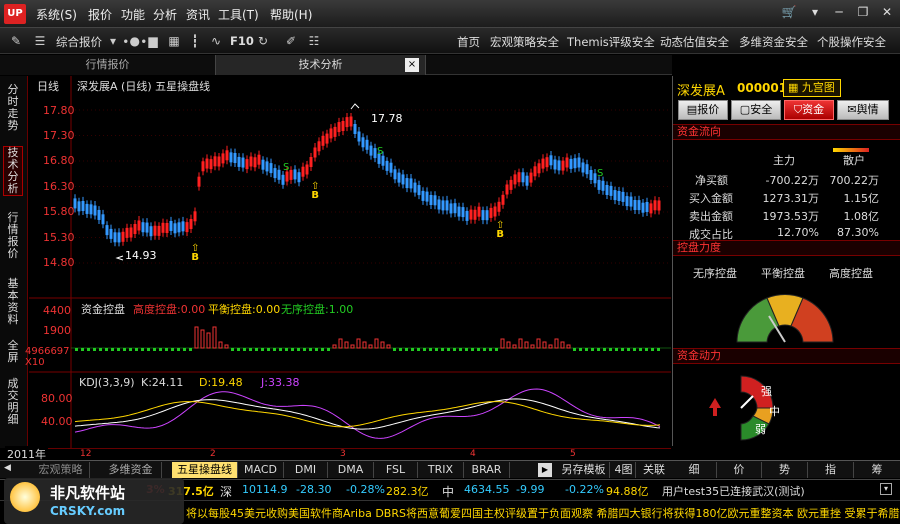  What do you see at coordinates (351, 470) in the screenshot?
I see `tab-dma: DMA` at bounding box center [351, 470].